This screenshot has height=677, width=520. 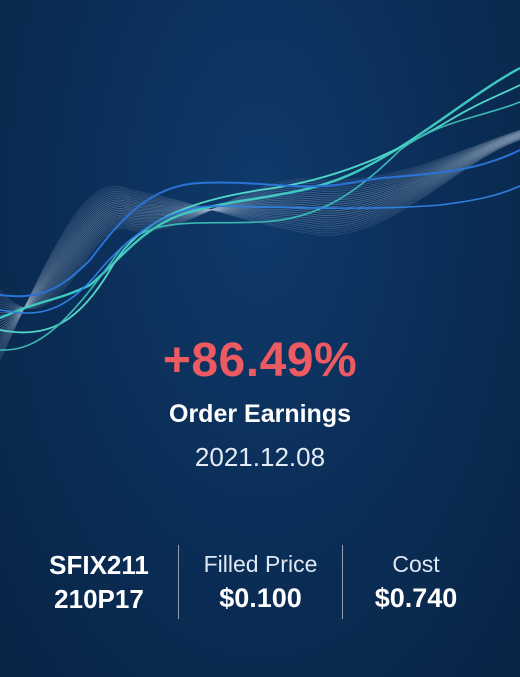 I want to click on option-symbol-line2: 210P17, so click(x=99, y=599).